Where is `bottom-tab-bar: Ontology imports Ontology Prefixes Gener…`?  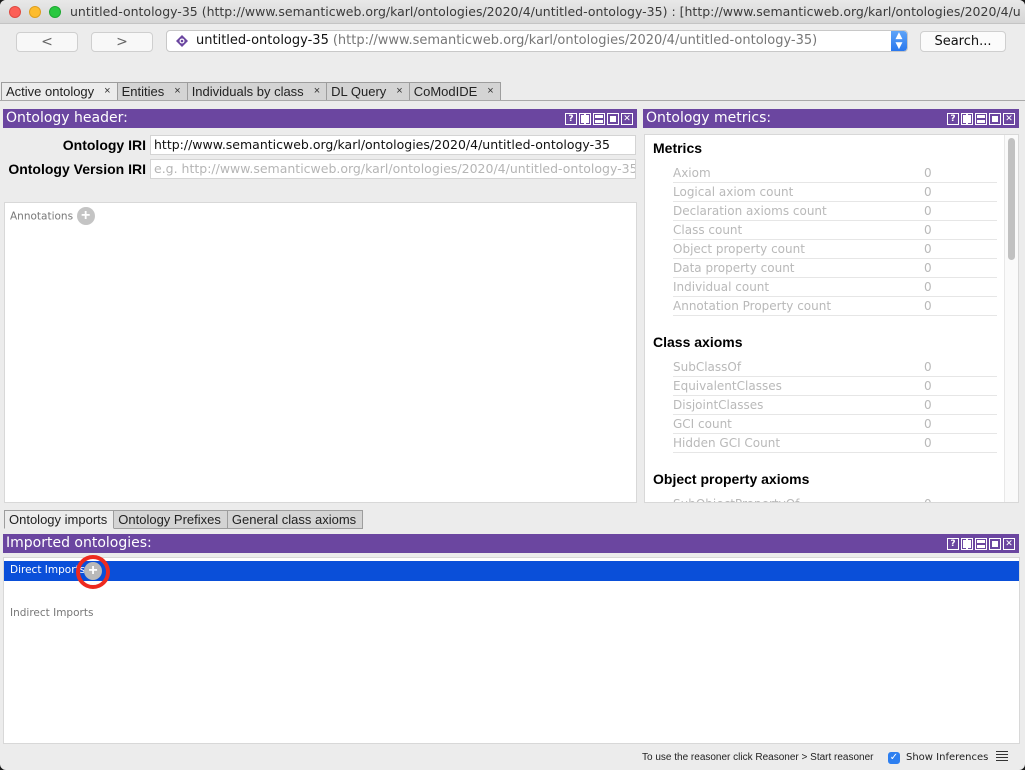
bottom-tab-bar: Ontology imports Ontology Prefixes Gener… is located at coordinates (184, 519).